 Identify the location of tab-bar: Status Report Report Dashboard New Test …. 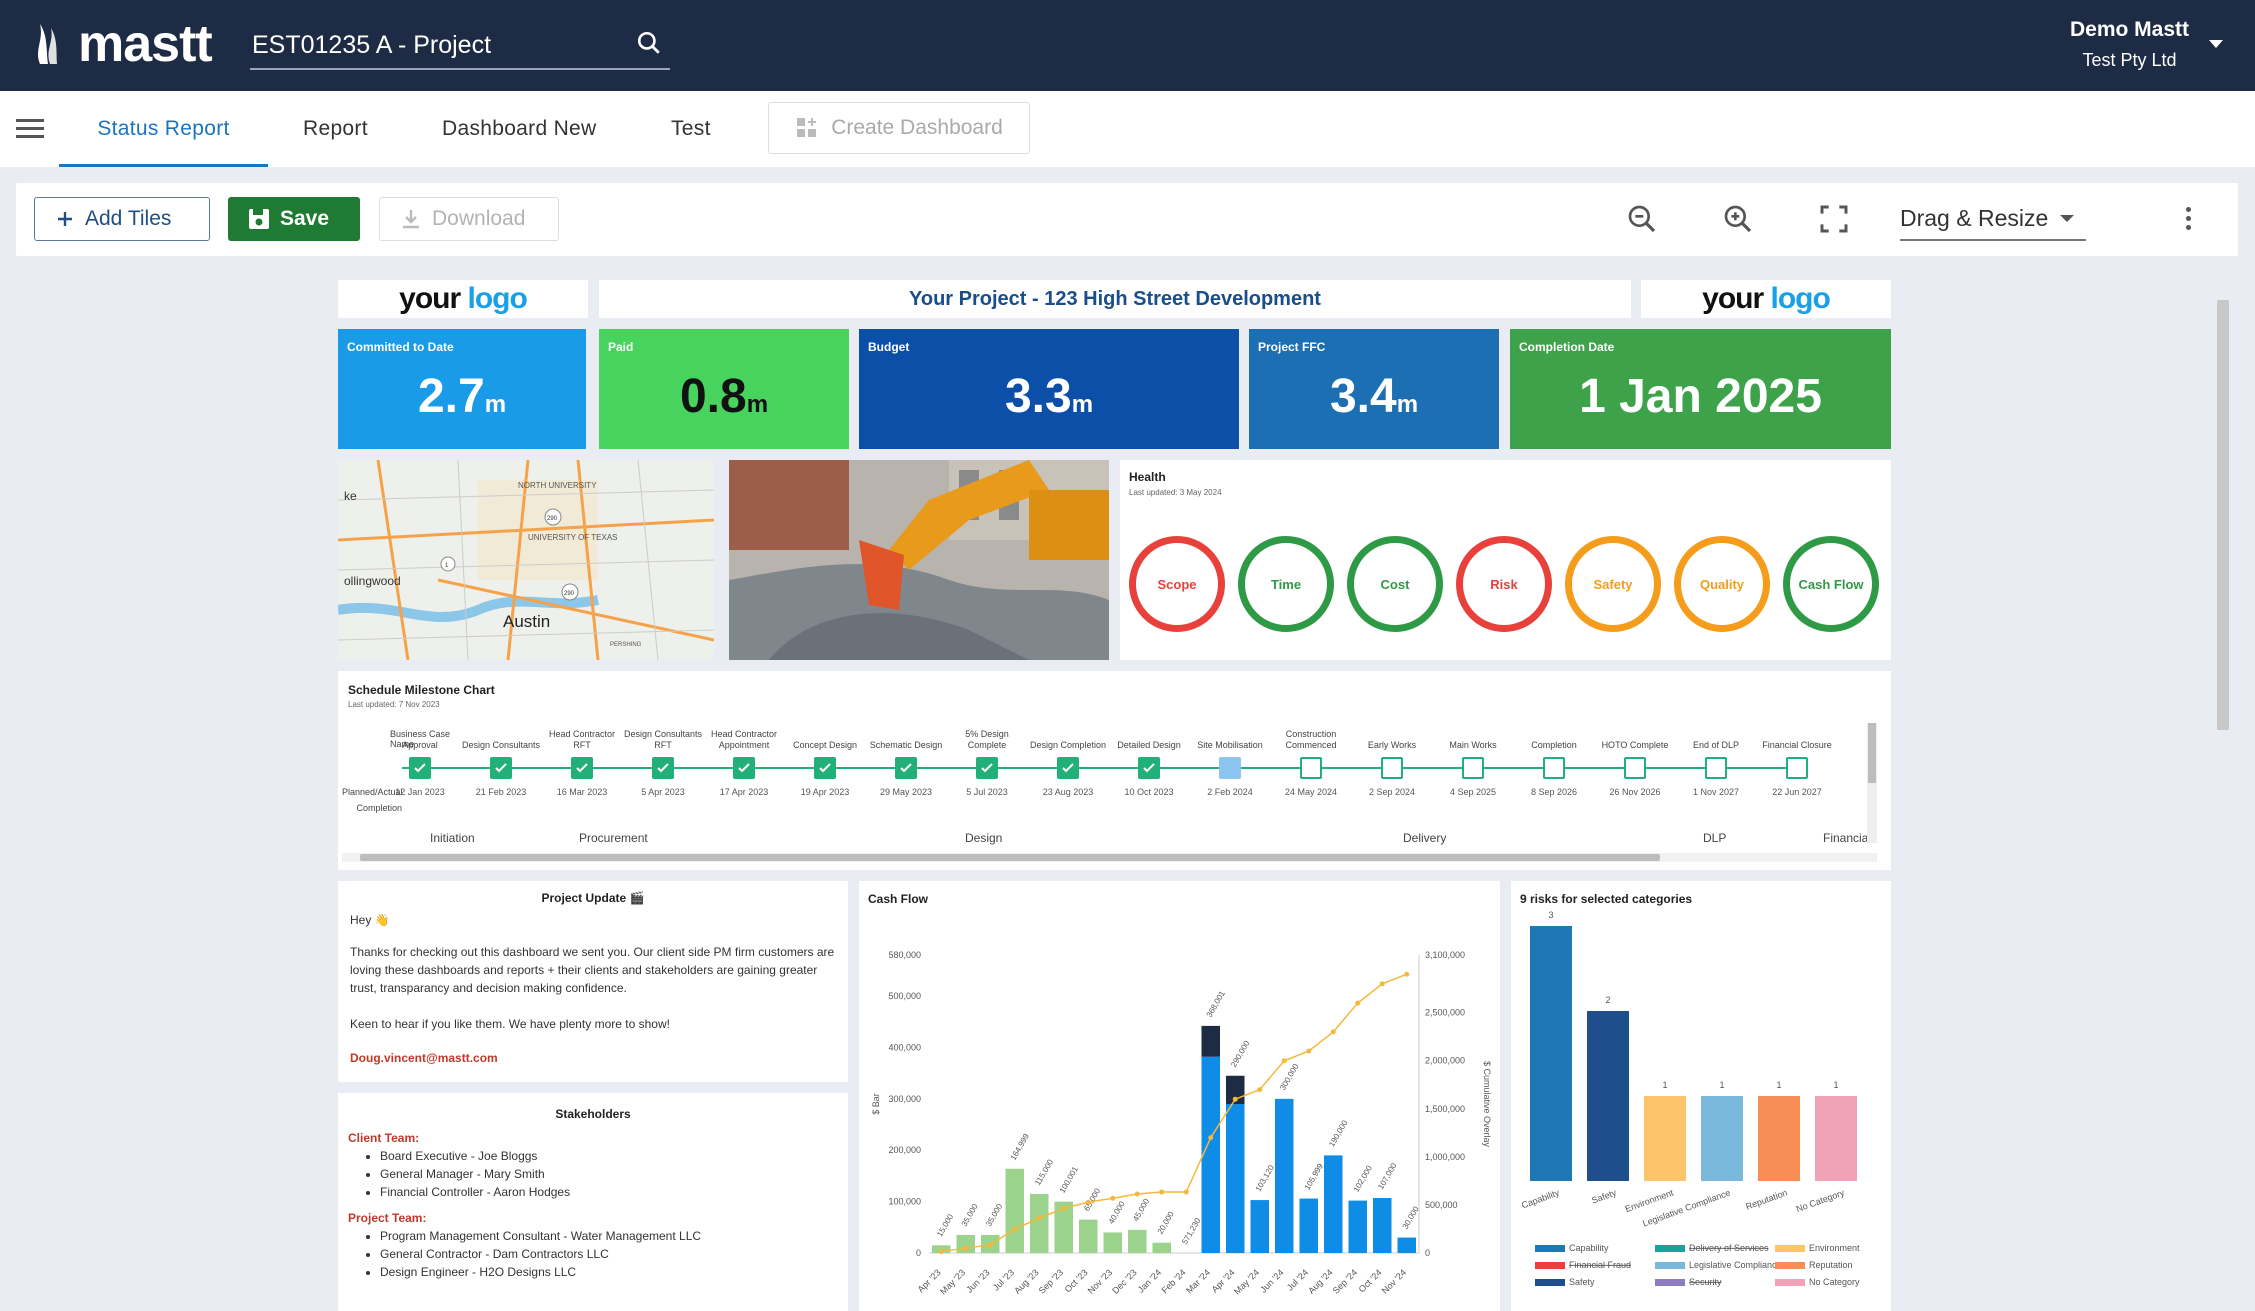
(1127, 129).